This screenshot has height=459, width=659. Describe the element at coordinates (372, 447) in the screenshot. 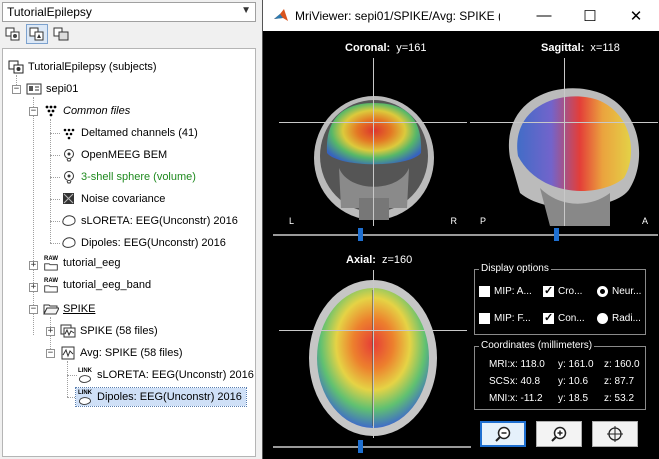

I see `axial-slice-slider` at that location.